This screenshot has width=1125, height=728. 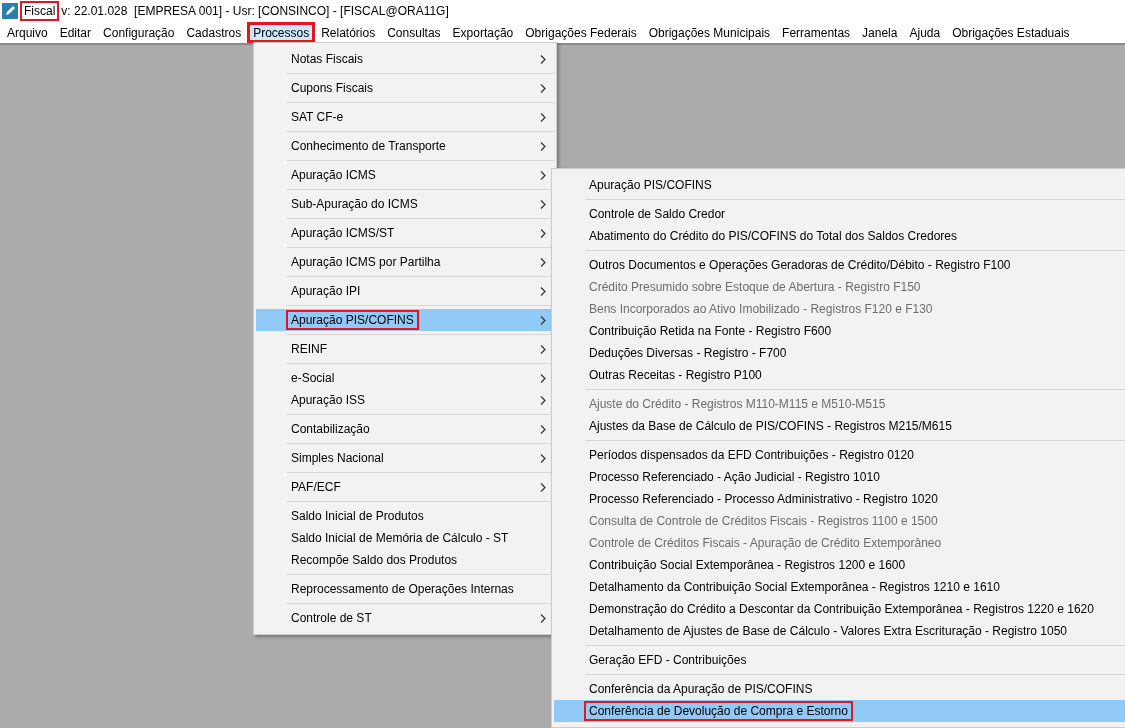 What do you see at coordinates (839, 265) in the screenshot?
I see `menu-item: Outros Documentos e Operações Geradoras de Crédito/Débito - Registro F100` at bounding box center [839, 265].